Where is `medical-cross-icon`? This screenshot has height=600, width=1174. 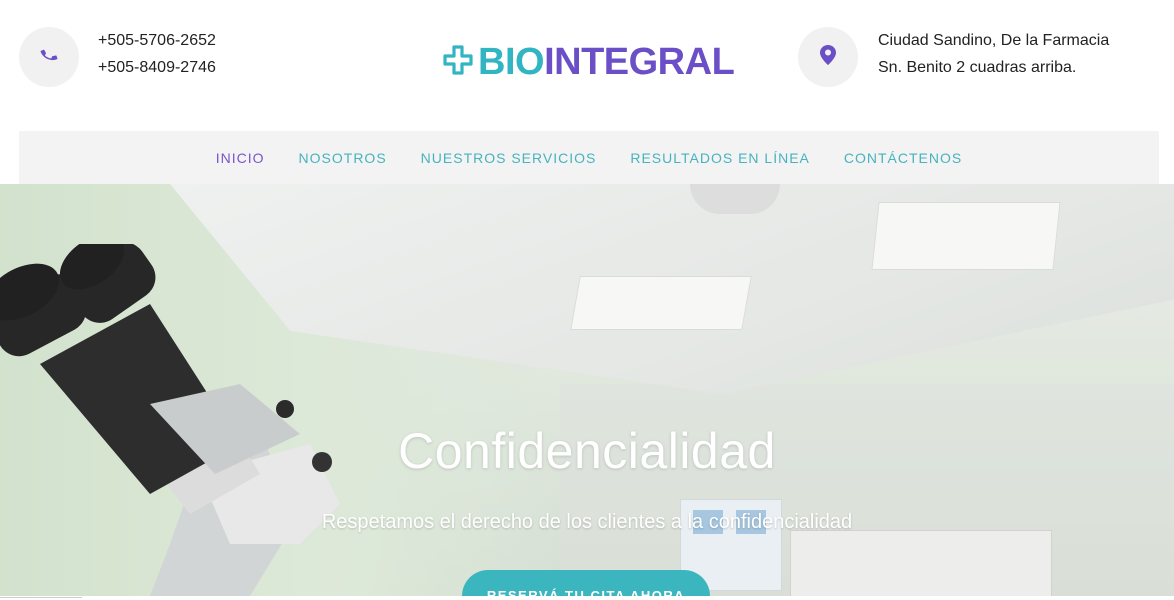 medical-cross-icon is located at coordinates (460, 62).